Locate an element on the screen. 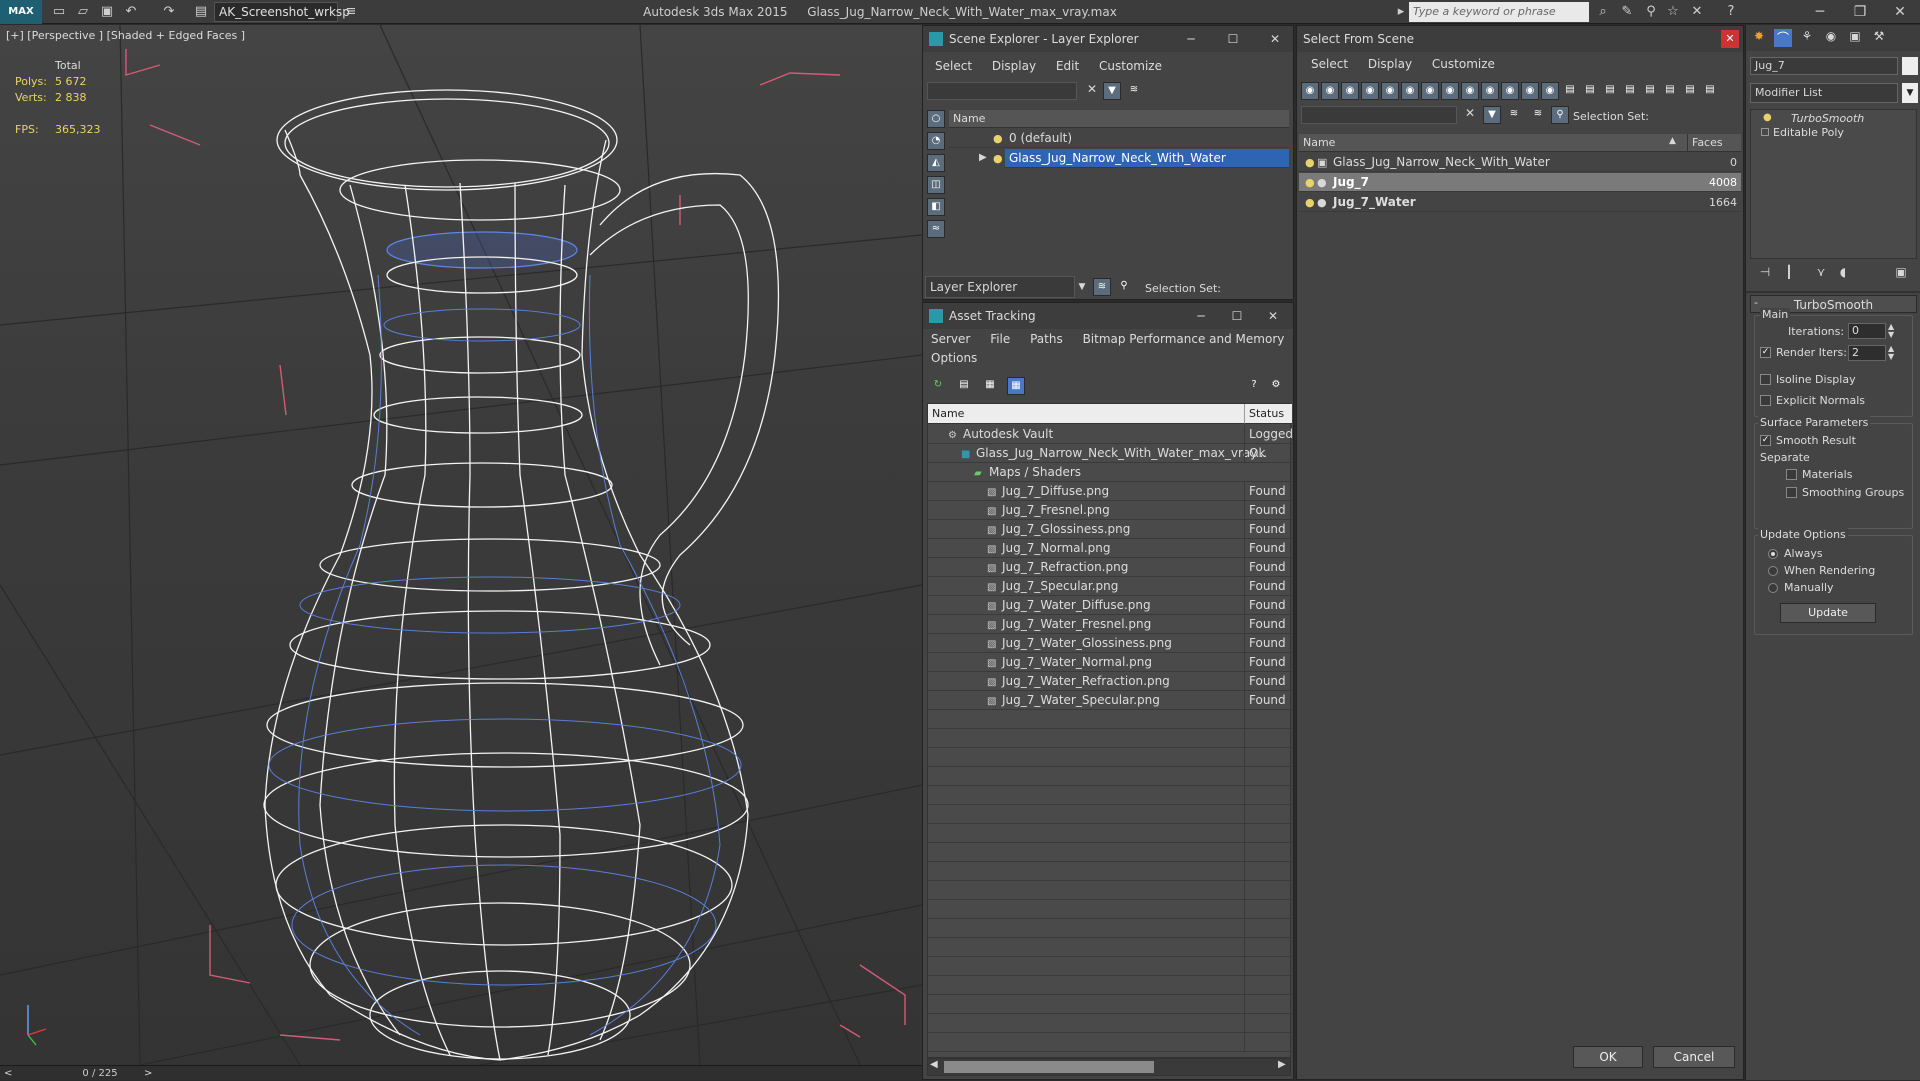 Image resolution: width=1920 pixels, height=1081 pixels. save-file-icon: ▣ is located at coordinates (107, 12).